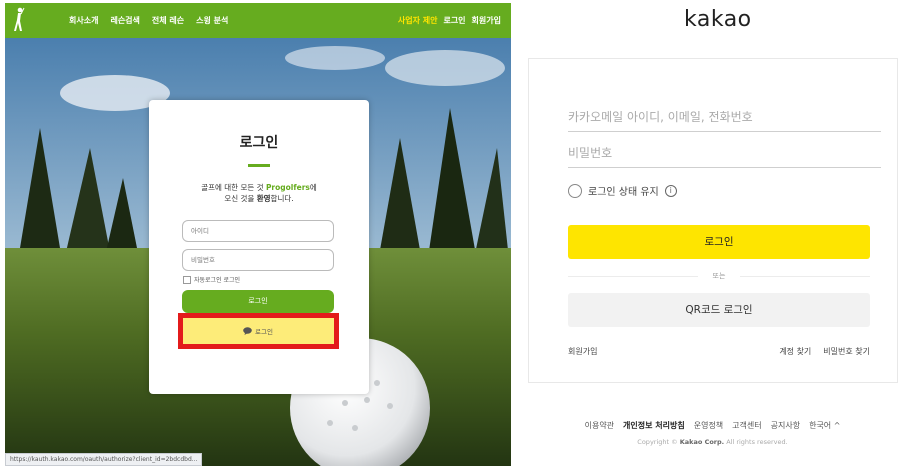 This screenshot has width=907, height=469. I want to click on auto-login-checkbox, so click(187, 279).